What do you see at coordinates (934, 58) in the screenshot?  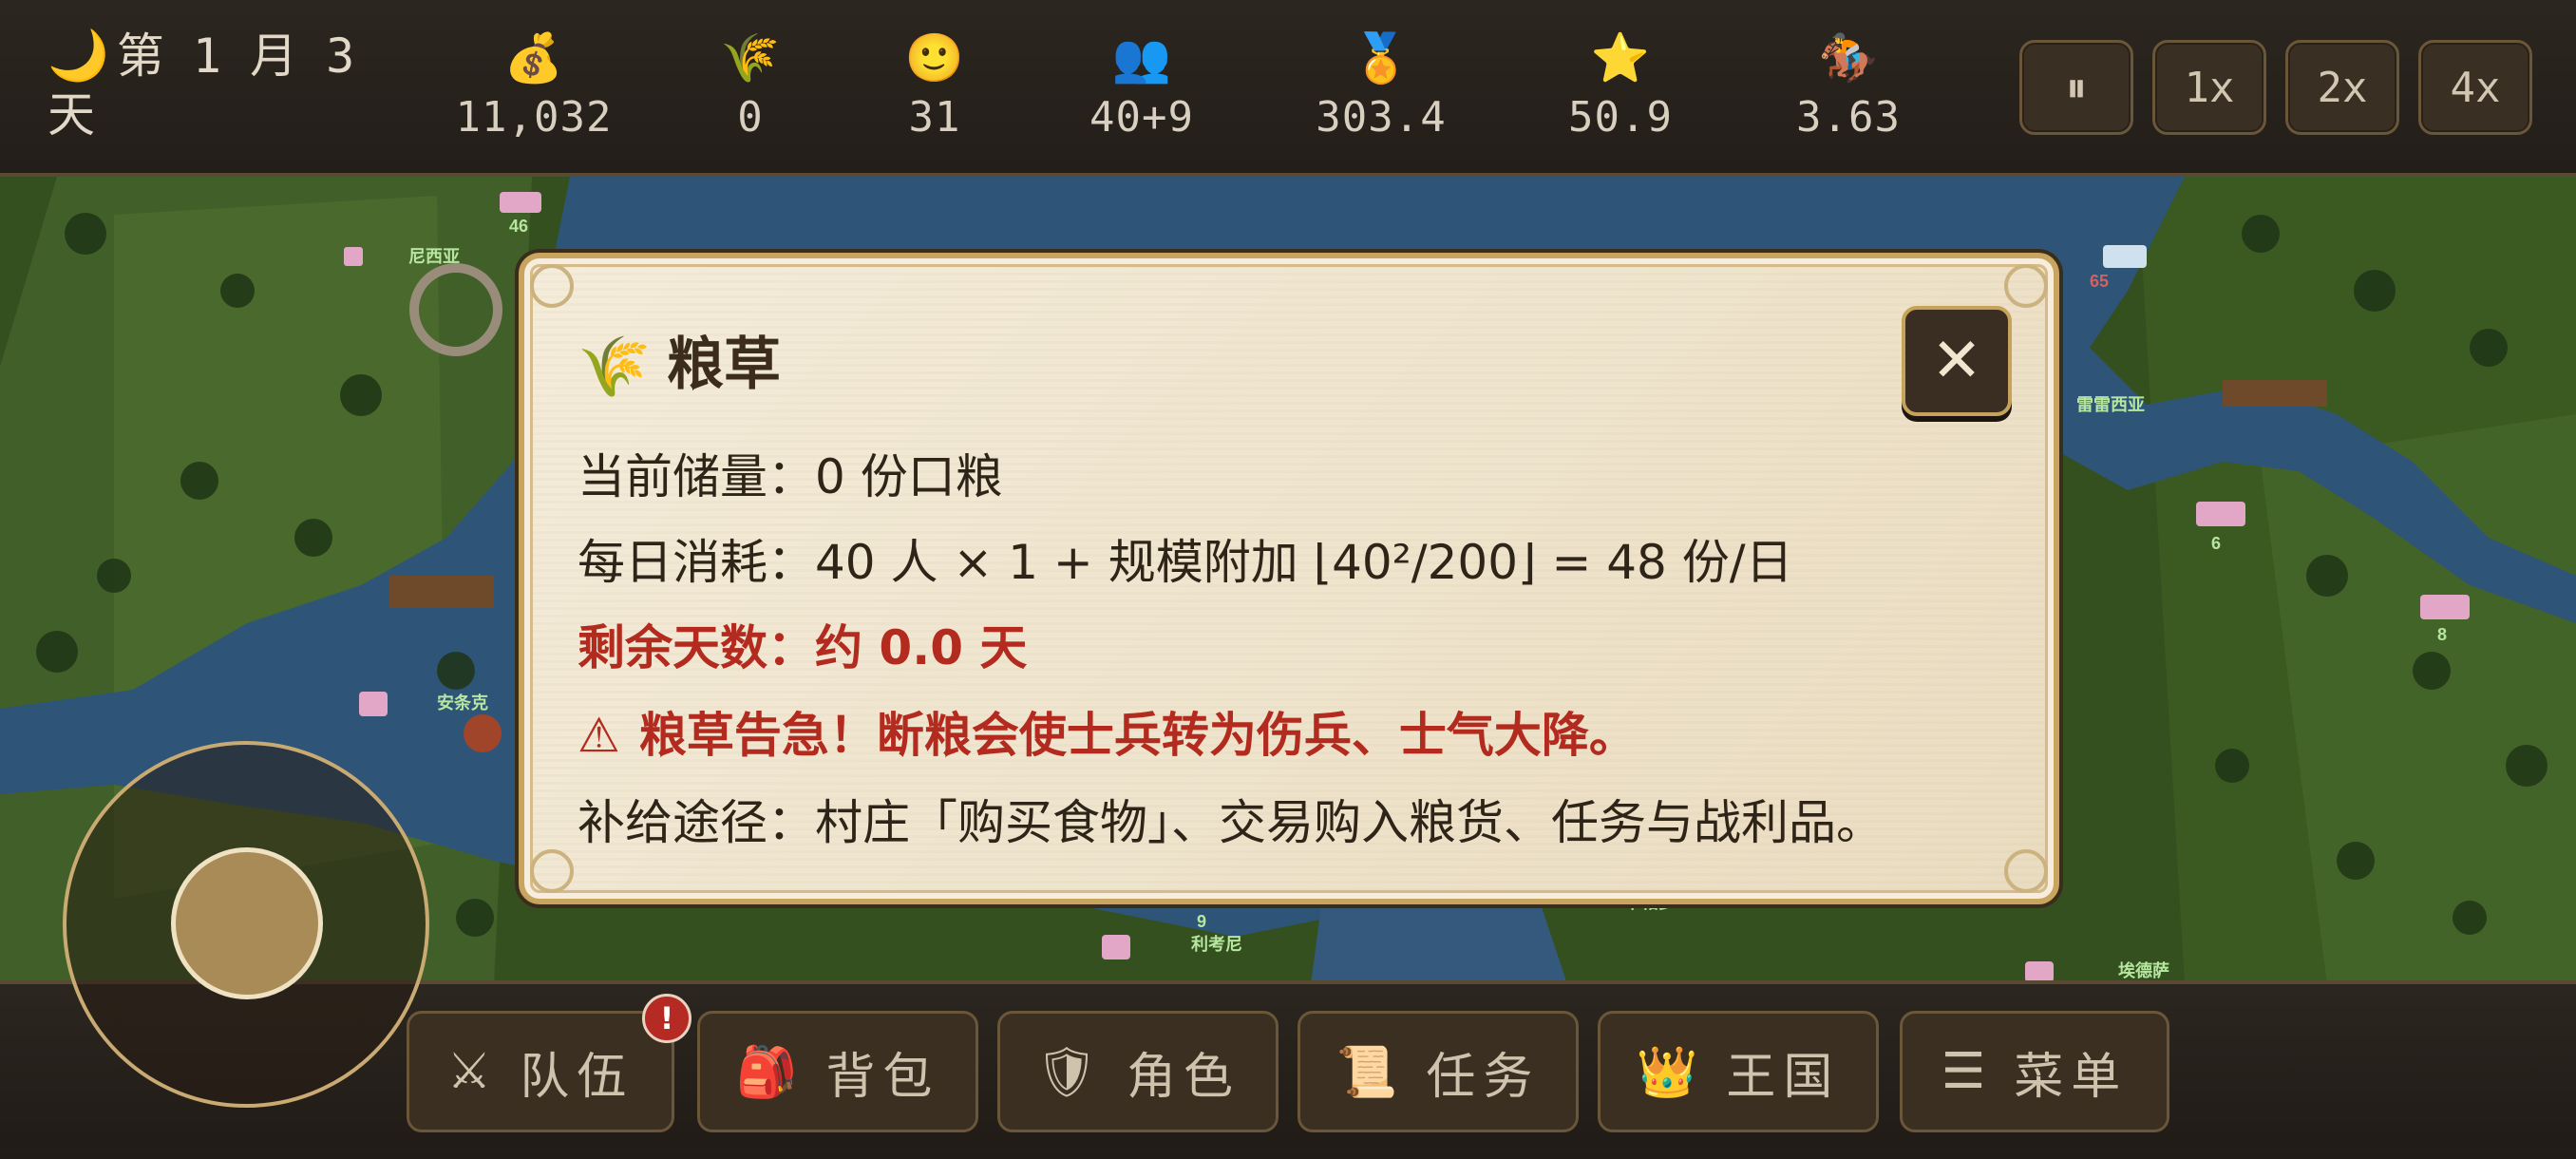 I see `smile-icon: 🙂` at bounding box center [934, 58].